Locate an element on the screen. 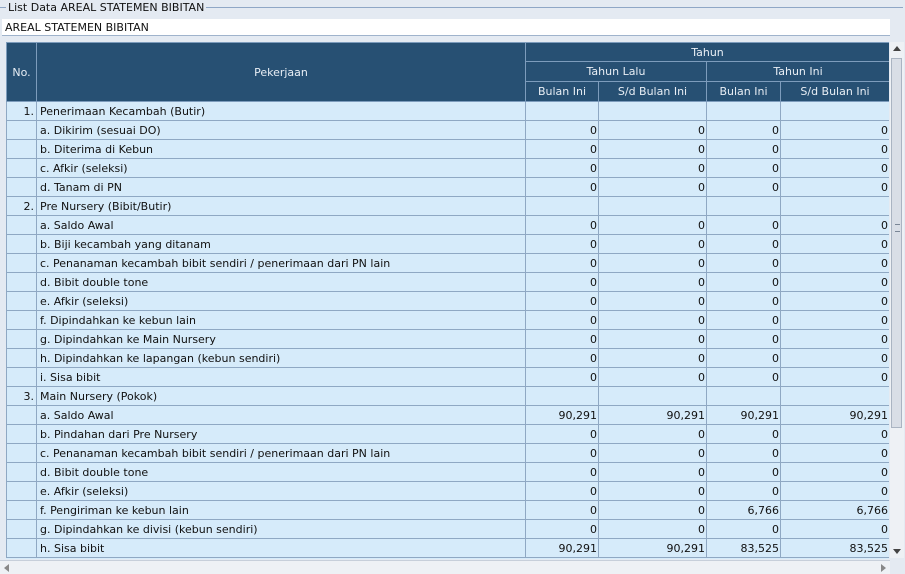 The image size is (905, 574). row-number: 1. is located at coordinates (21, 111).